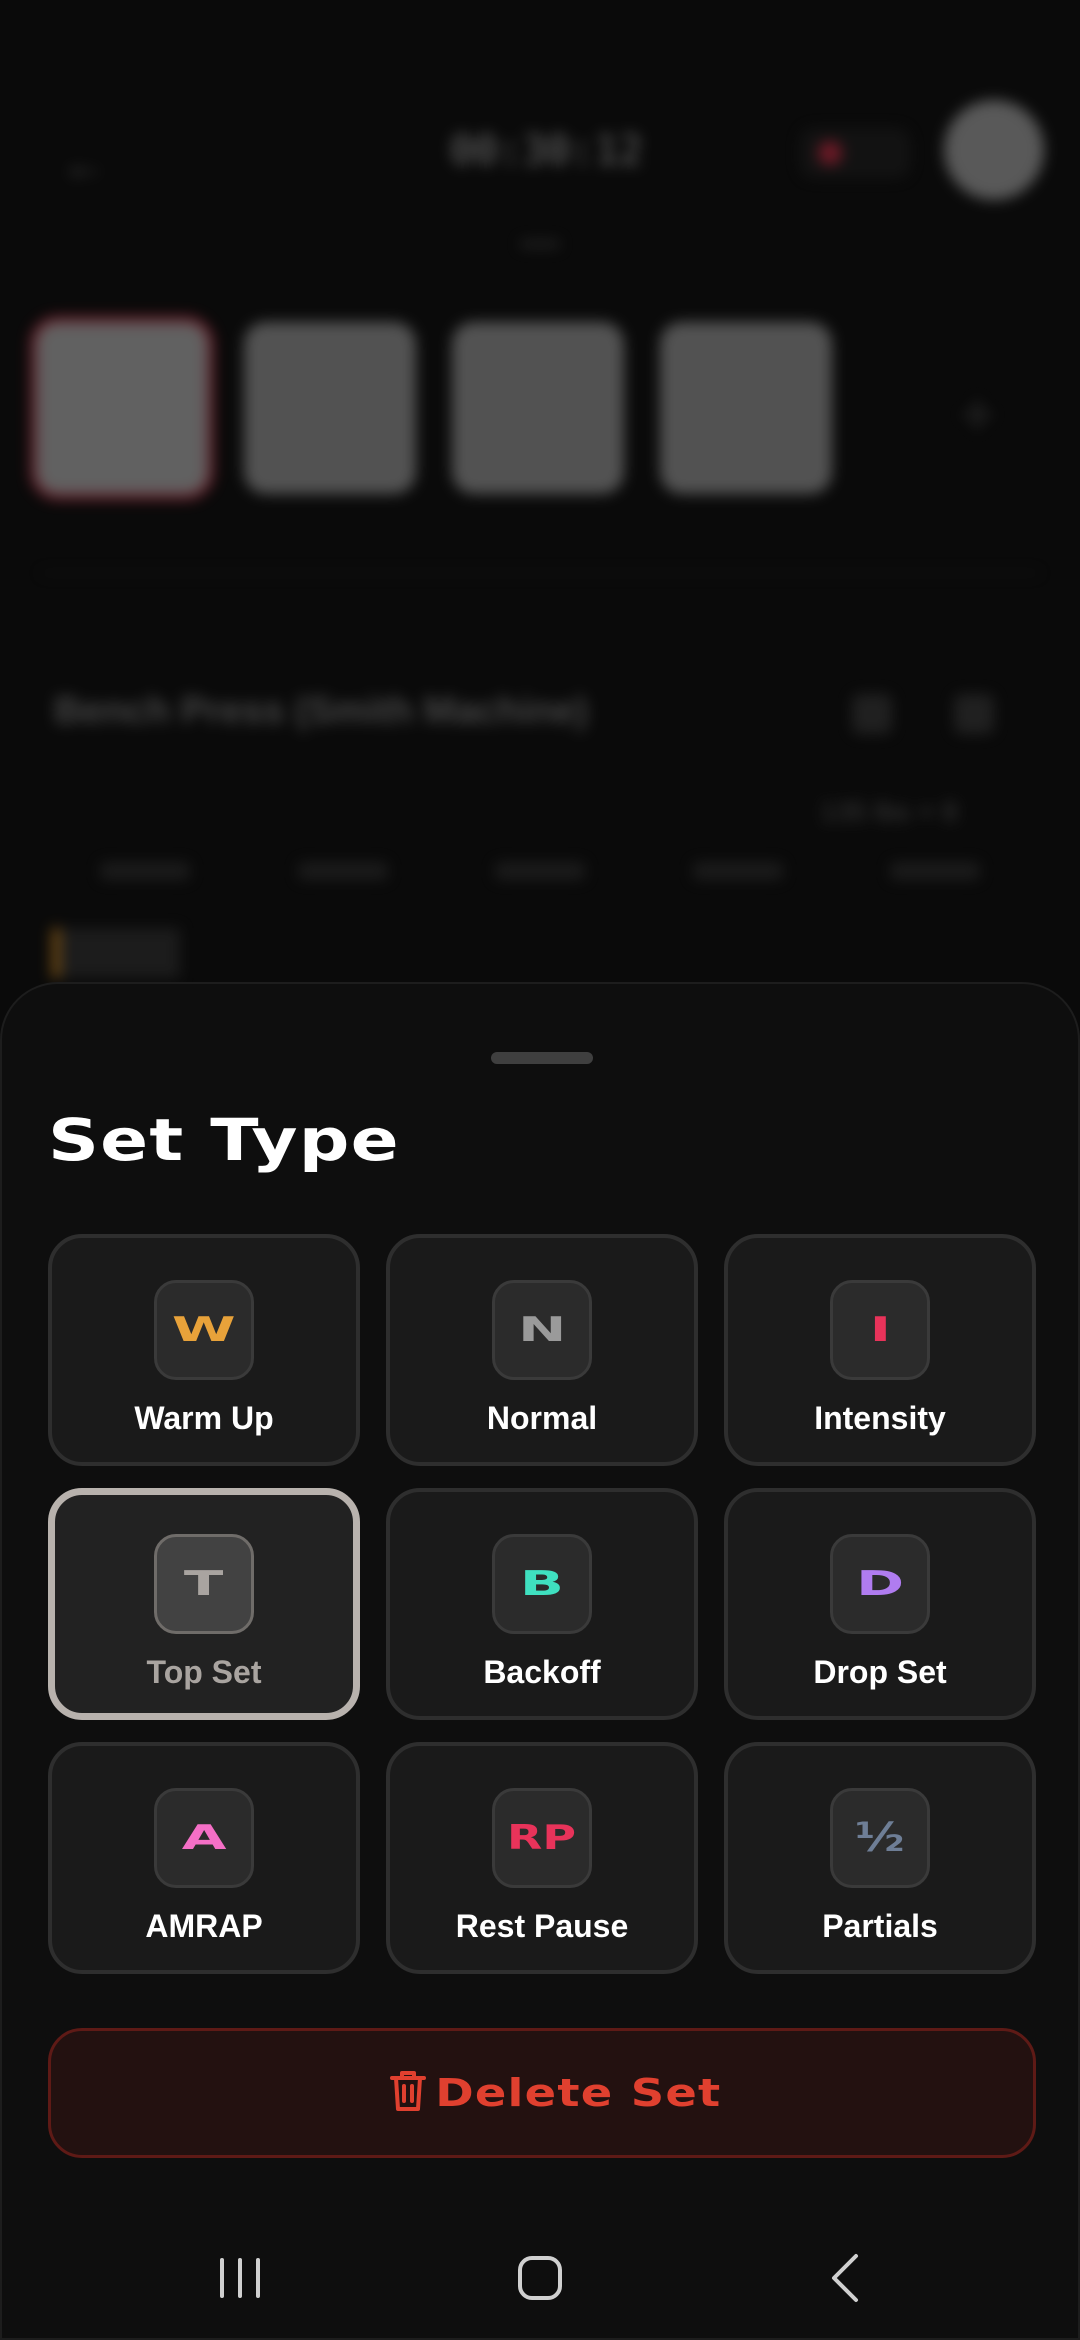 This screenshot has width=1080, height=2340. I want to click on set-type-label: Drop Set, so click(880, 1672).